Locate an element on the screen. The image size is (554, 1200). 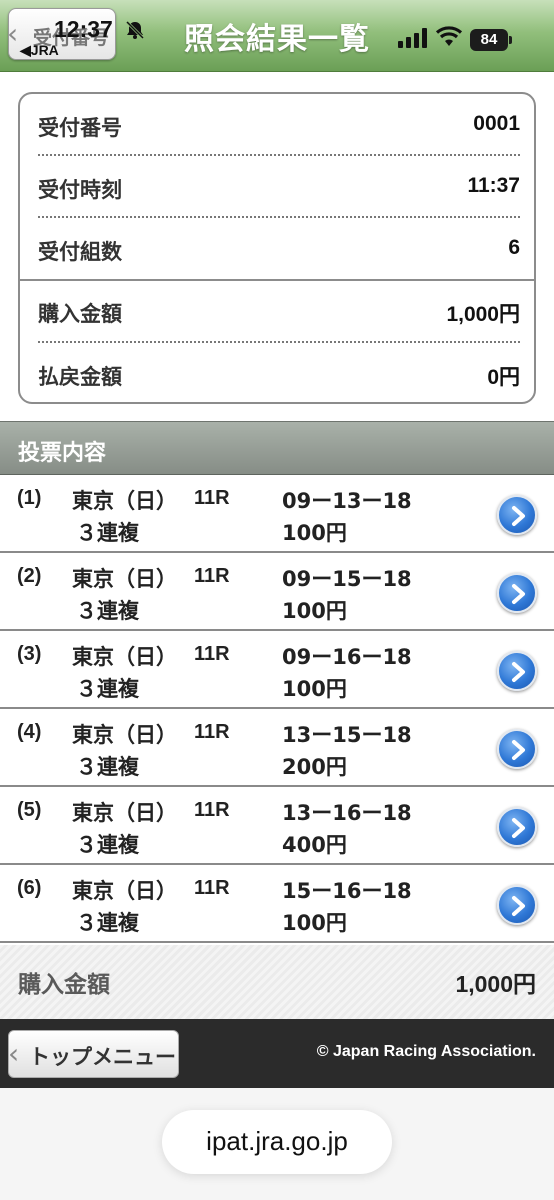
return-app-label: ◀JRA is located at coordinates (39, 50).